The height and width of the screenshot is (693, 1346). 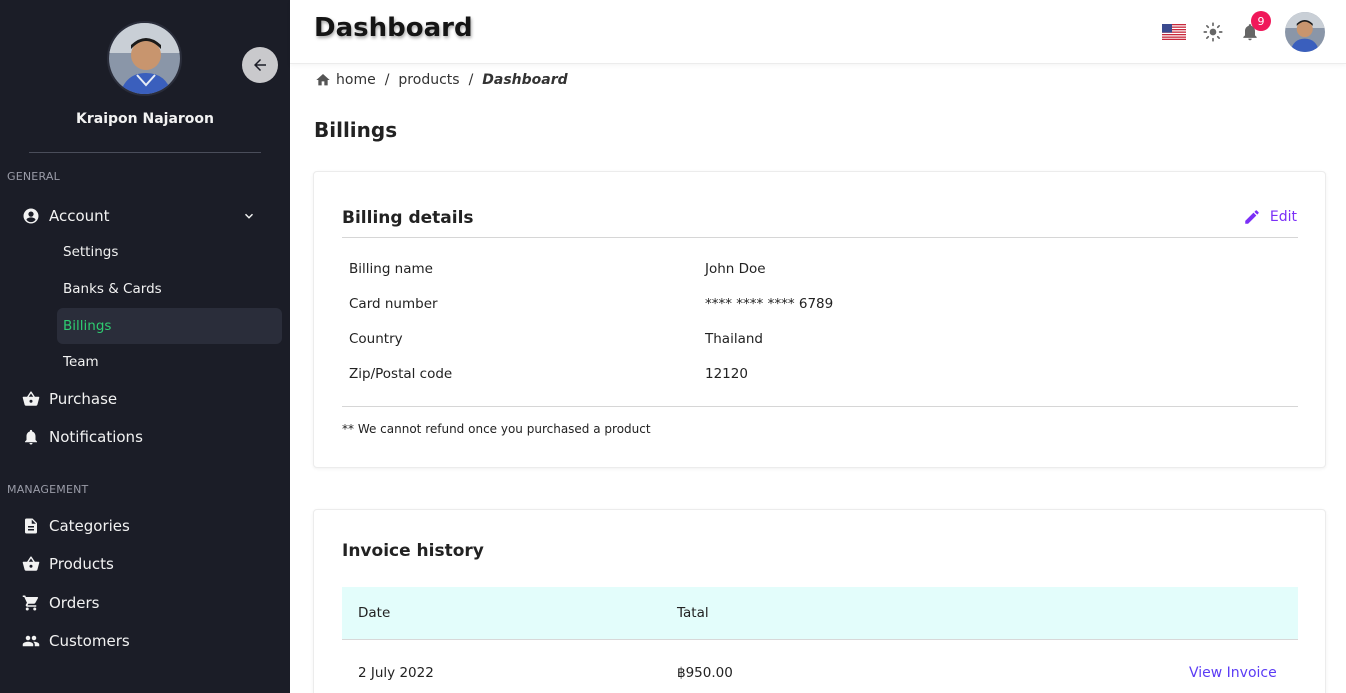 I want to click on invoice-date: 2 July 2022, so click(x=396, y=673).